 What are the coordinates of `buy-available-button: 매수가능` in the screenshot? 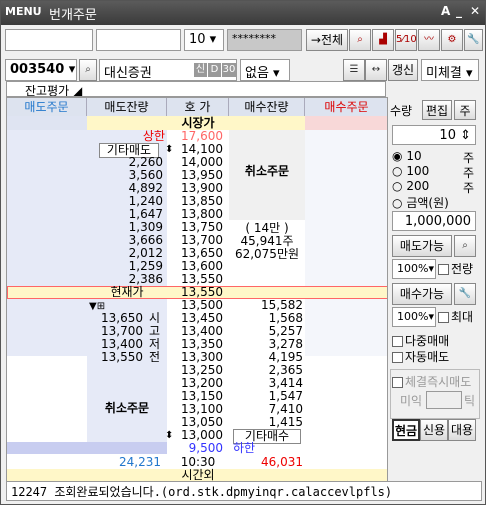 It's located at (422, 294).